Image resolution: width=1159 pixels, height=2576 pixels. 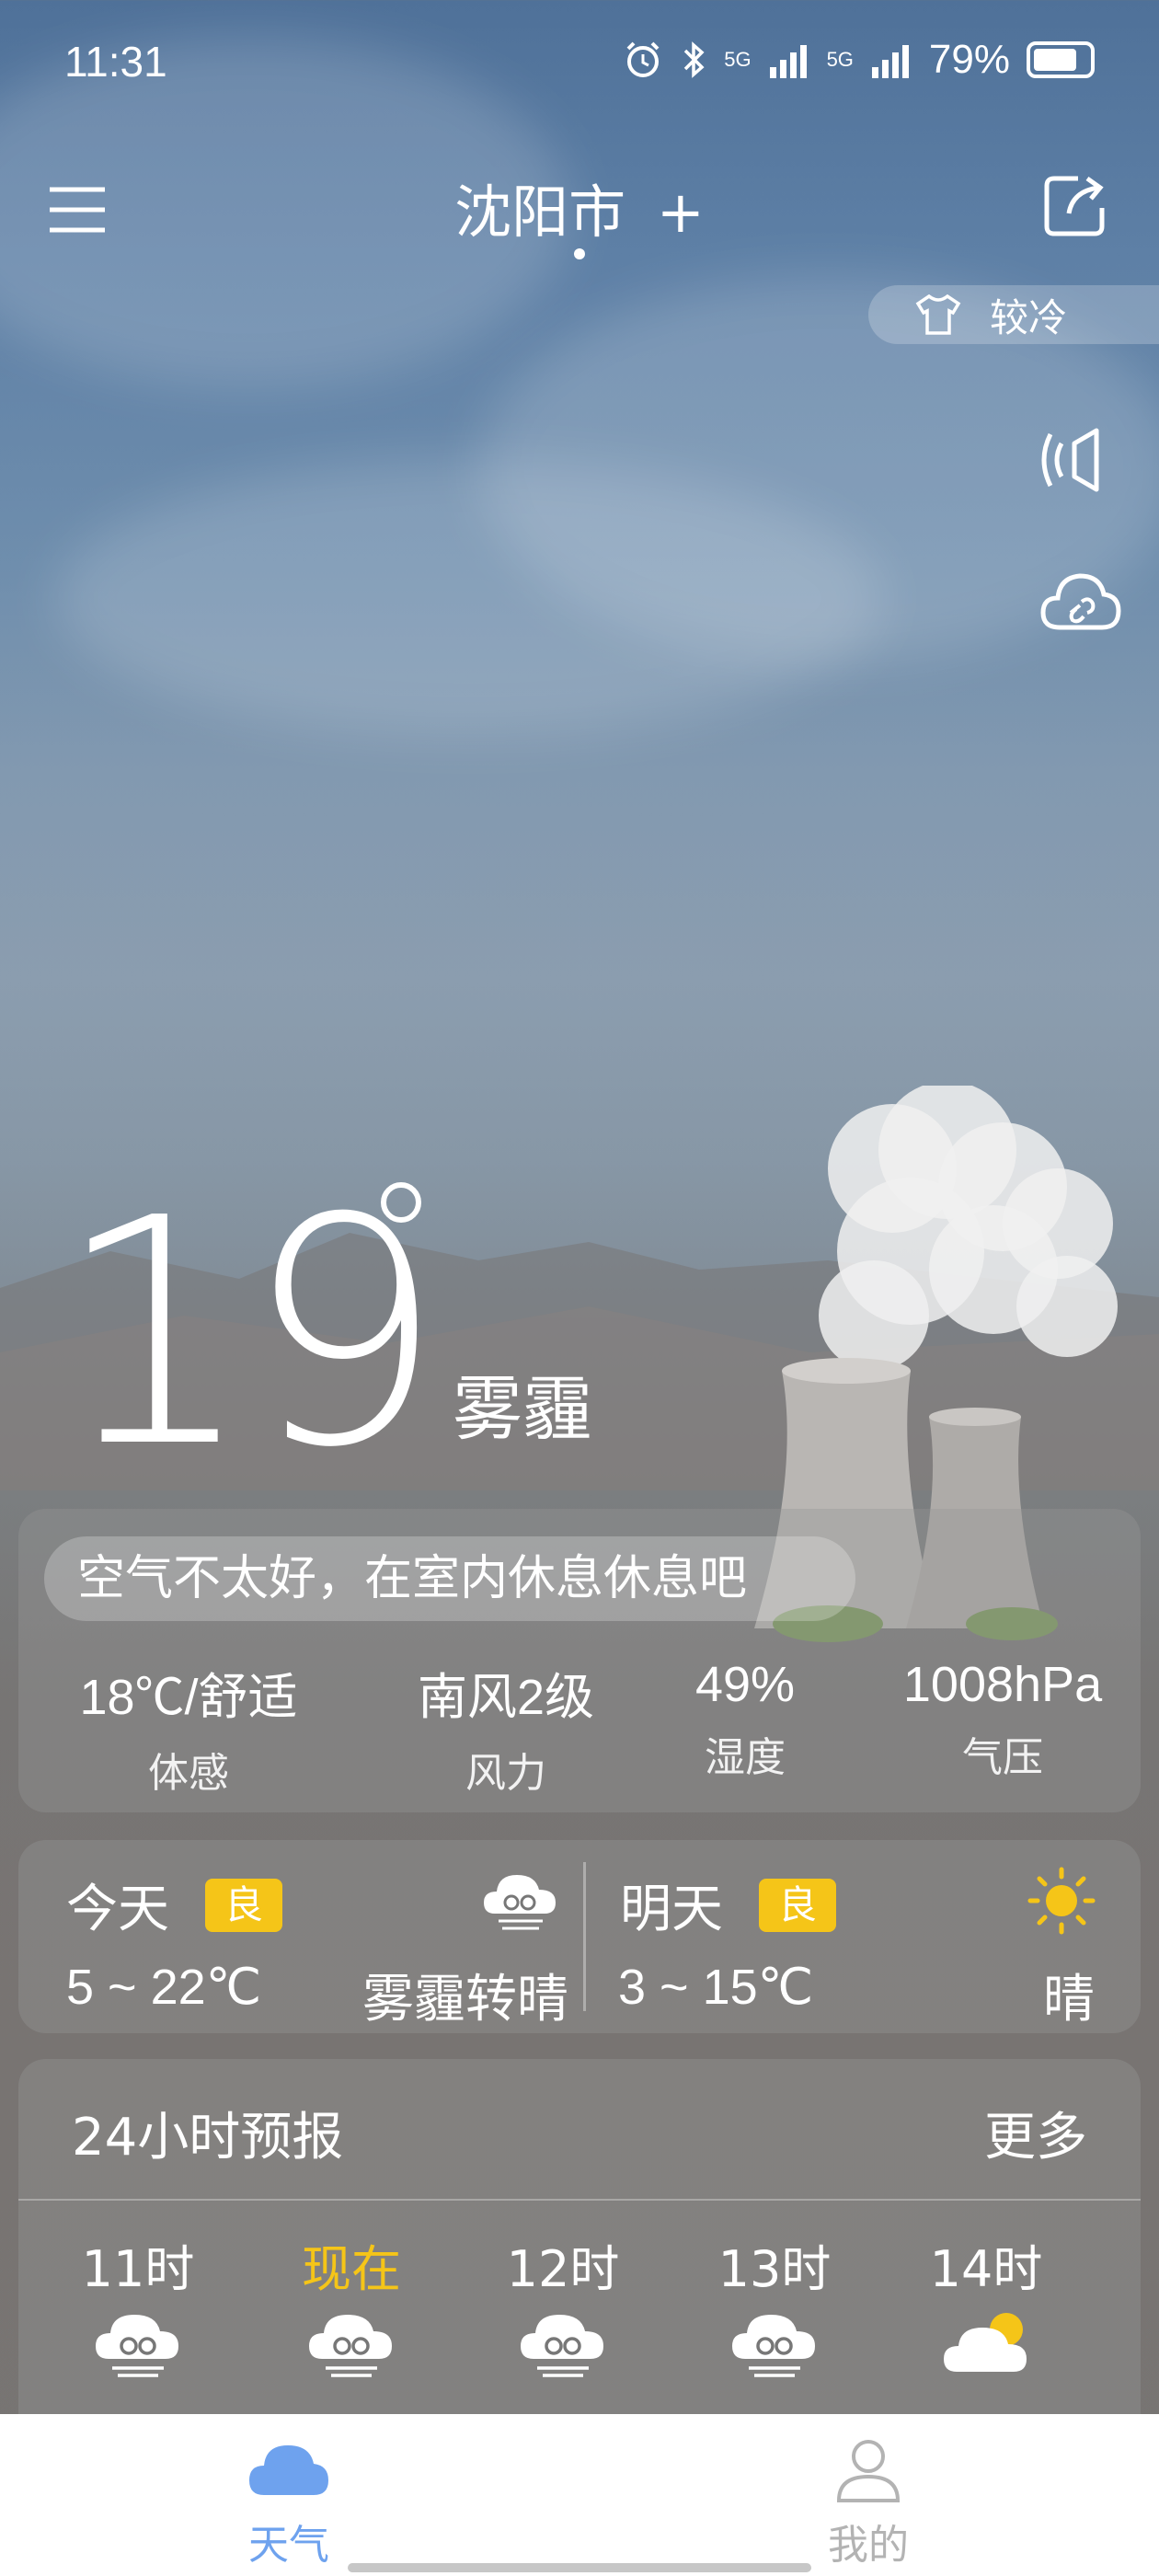 What do you see at coordinates (208, 2138) in the screenshot?
I see `hourly-title: 24小时预报` at bounding box center [208, 2138].